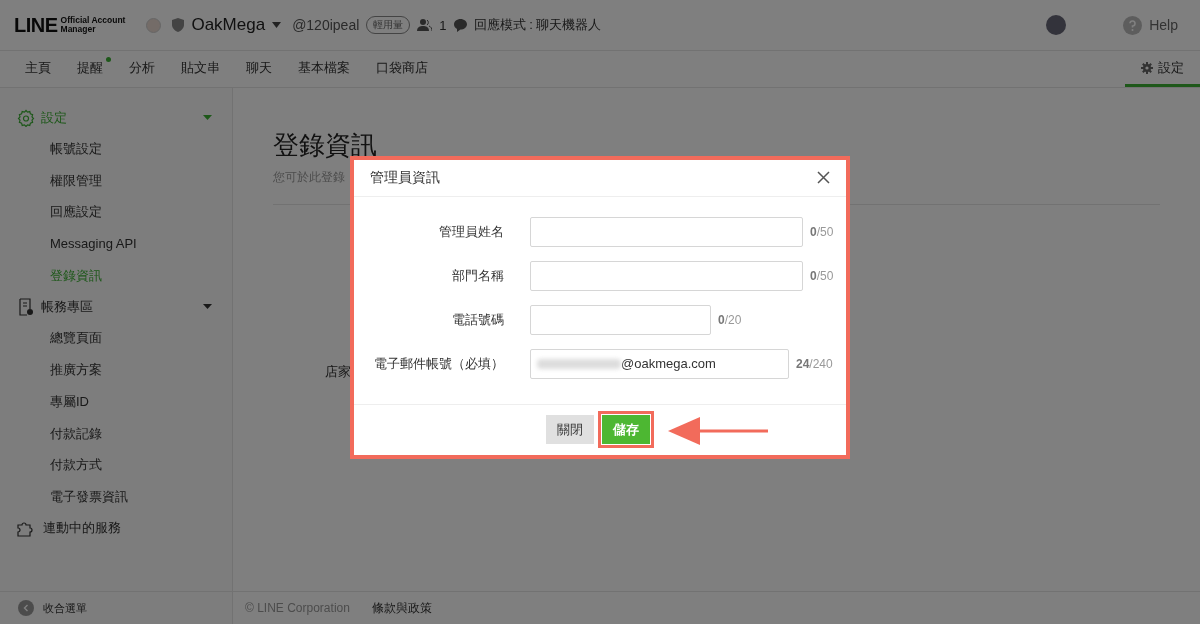 The width and height of the screenshot is (1200, 624). What do you see at coordinates (719, 430) in the screenshot?
I see `pointer-arrow-icon` at bounding box center [719, 430].